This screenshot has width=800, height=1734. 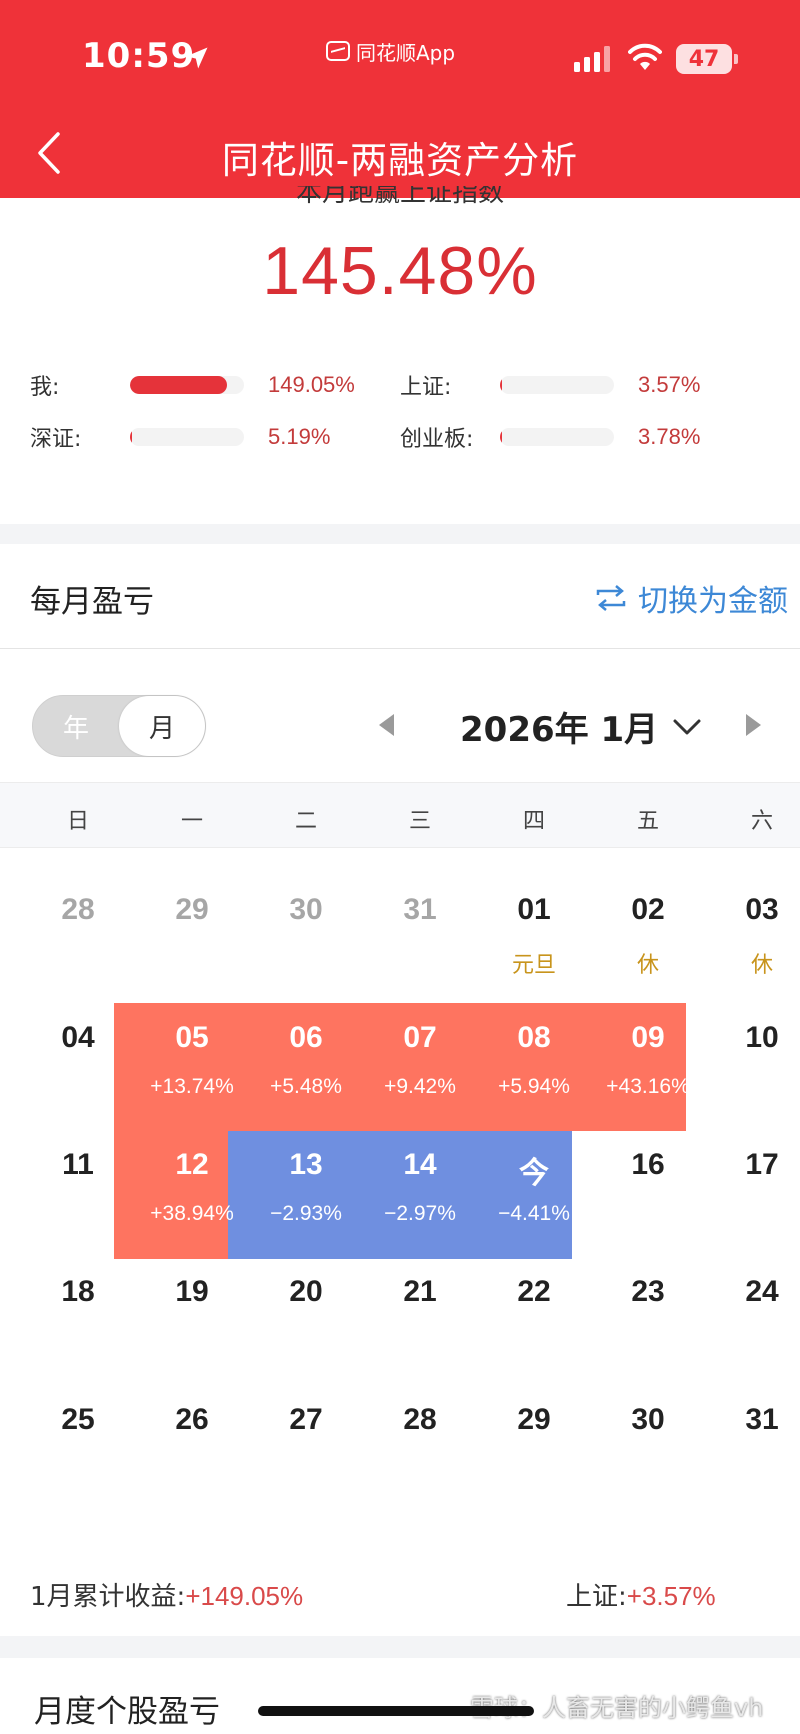 I want to click on next-month-icon, so click(x=753, y=725).